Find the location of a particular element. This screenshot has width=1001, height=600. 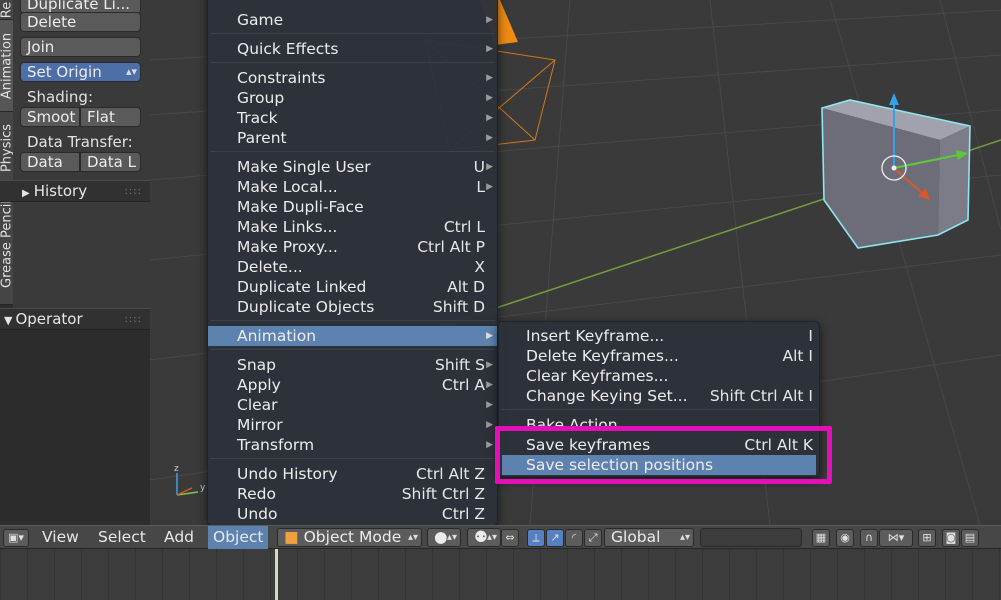

menu-item-delete: Delete... X is located at coordinates (352, 267).